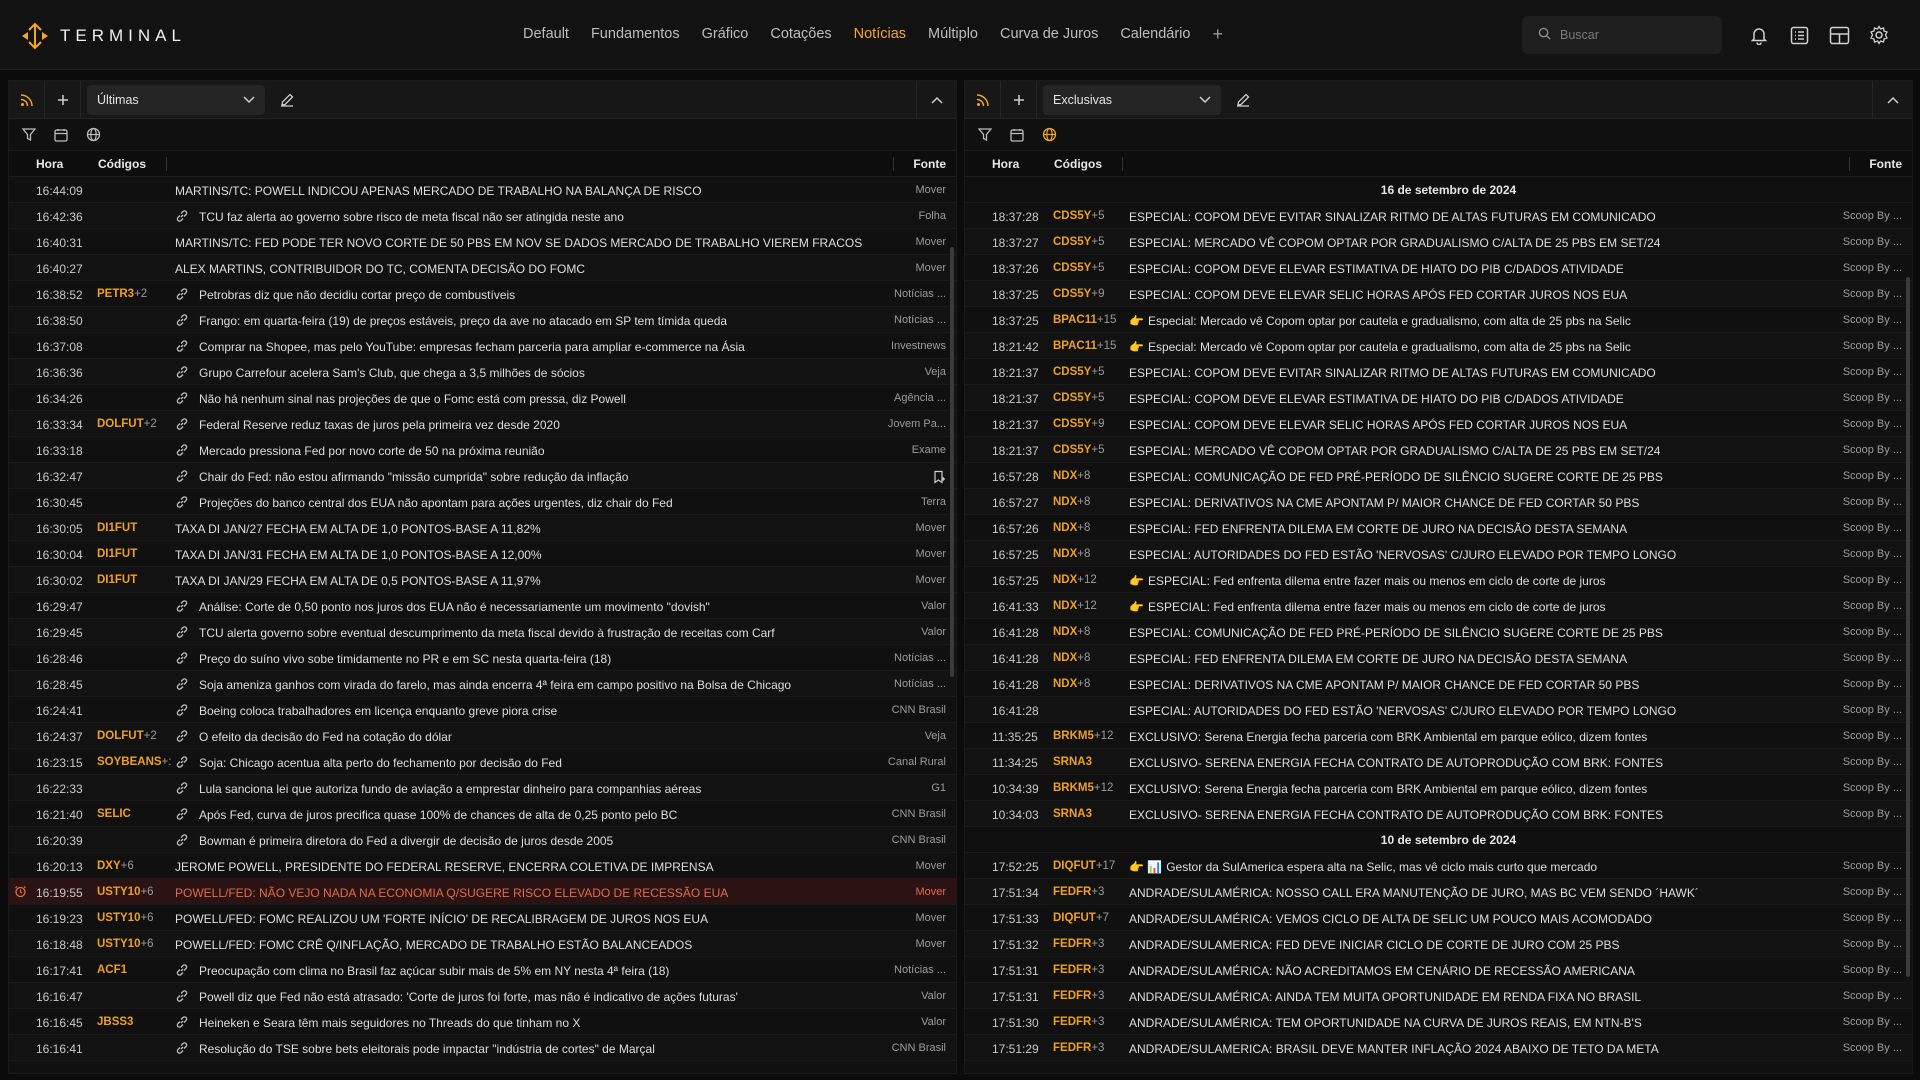 The height and width of the screenshot is (1080, 1920). What do you see at coordinates (1622, 35) in the screenshot?
I see `search-box` at bounding box center [1622, 35].